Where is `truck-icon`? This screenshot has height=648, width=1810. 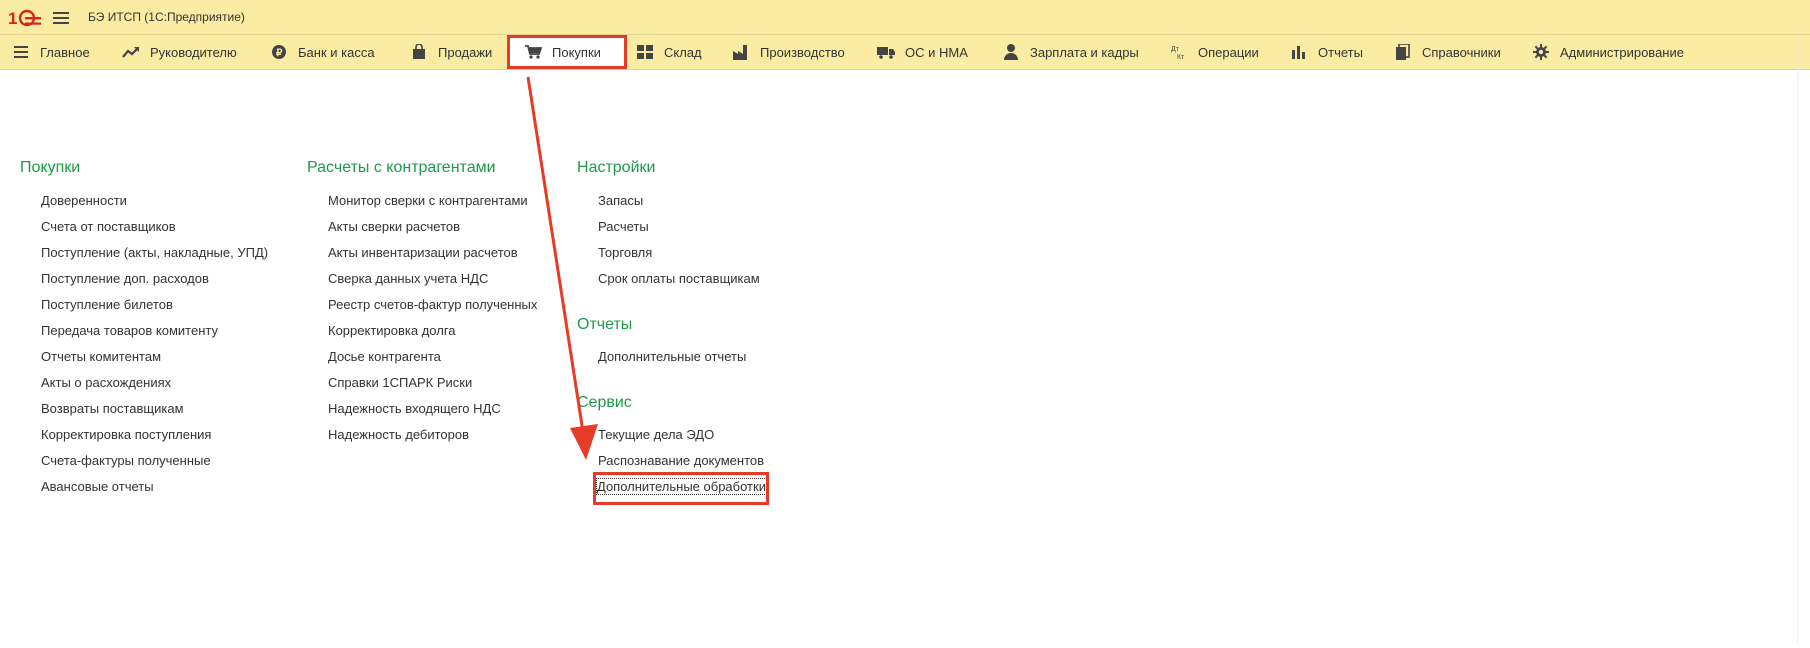
truck-icon is located at coordinates (886, 52).